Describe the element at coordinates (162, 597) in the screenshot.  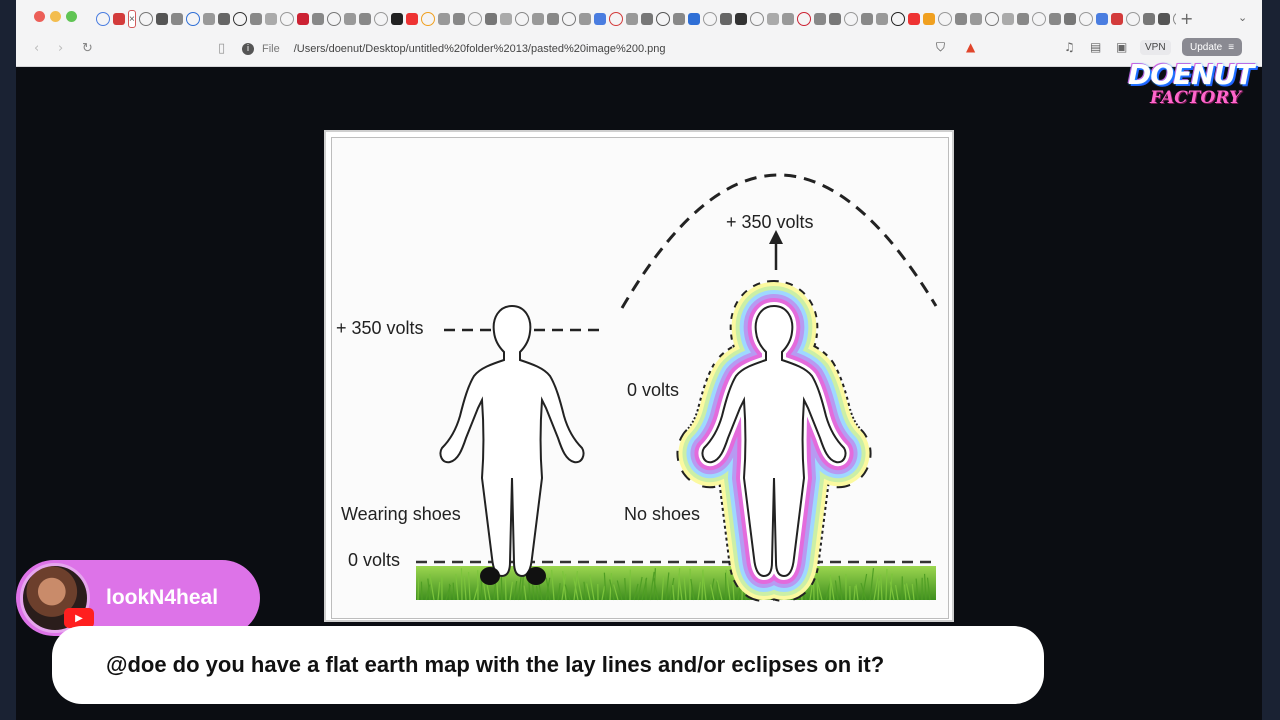
I see `chatter-username: lookN4heal` at that location.